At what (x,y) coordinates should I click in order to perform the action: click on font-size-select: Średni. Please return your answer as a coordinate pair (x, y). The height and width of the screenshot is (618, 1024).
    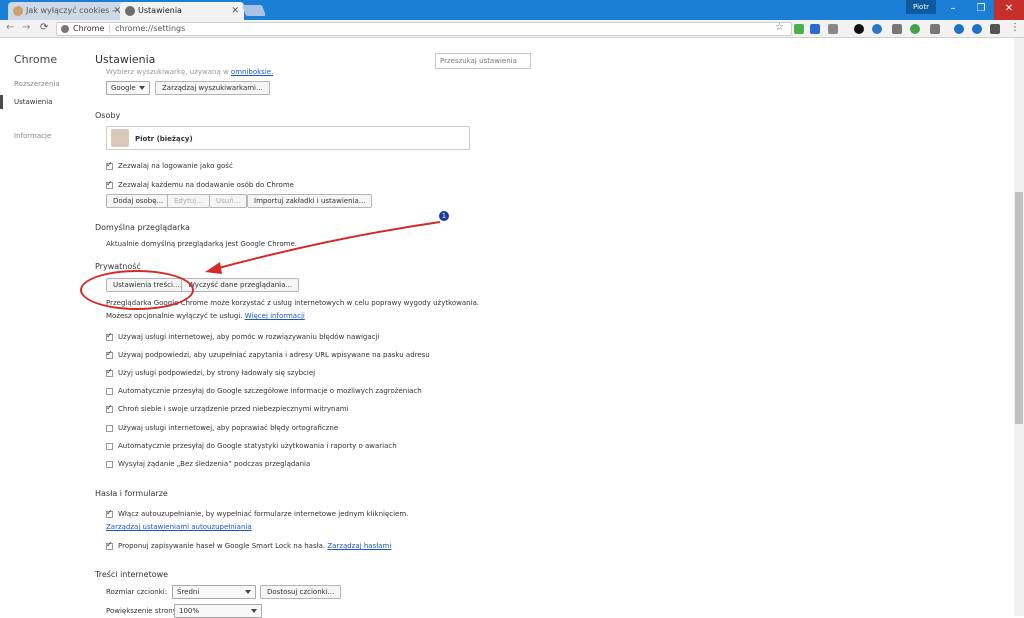
    Looking at the image, I should click on (214, 592).